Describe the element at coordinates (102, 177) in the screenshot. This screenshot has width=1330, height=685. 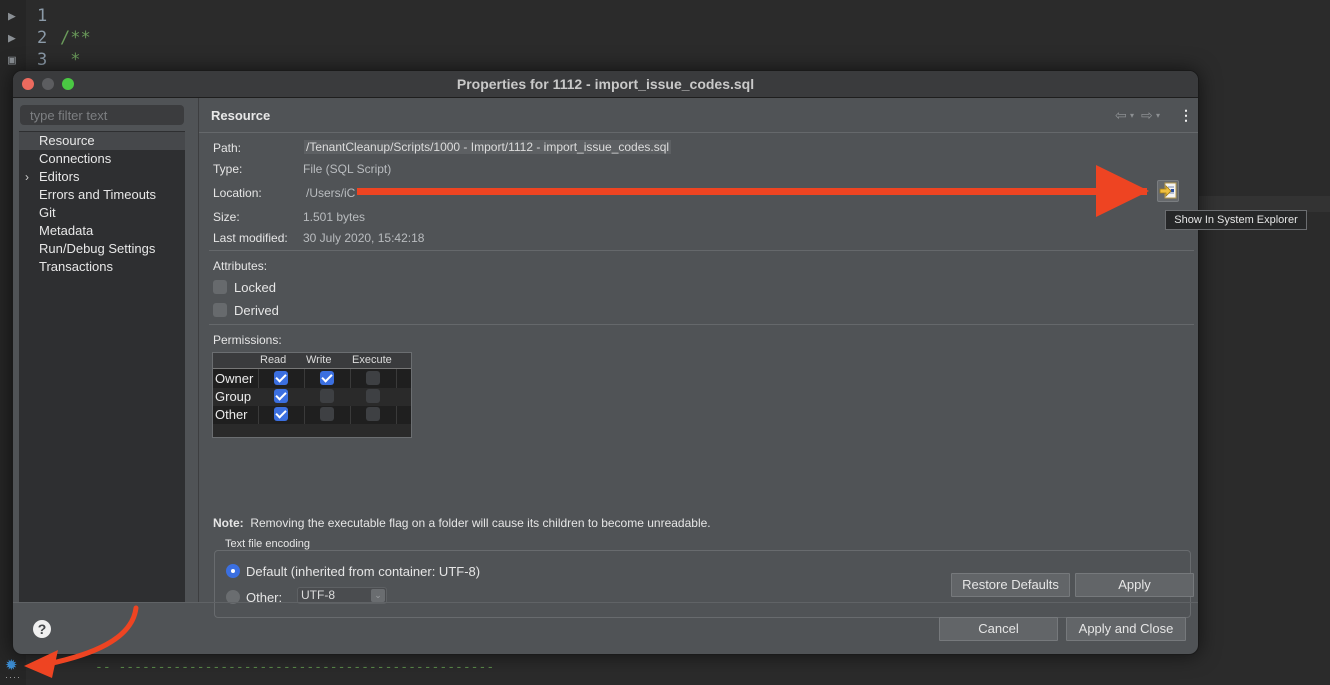
I see `tree-item-editors: › Editors` at that location.